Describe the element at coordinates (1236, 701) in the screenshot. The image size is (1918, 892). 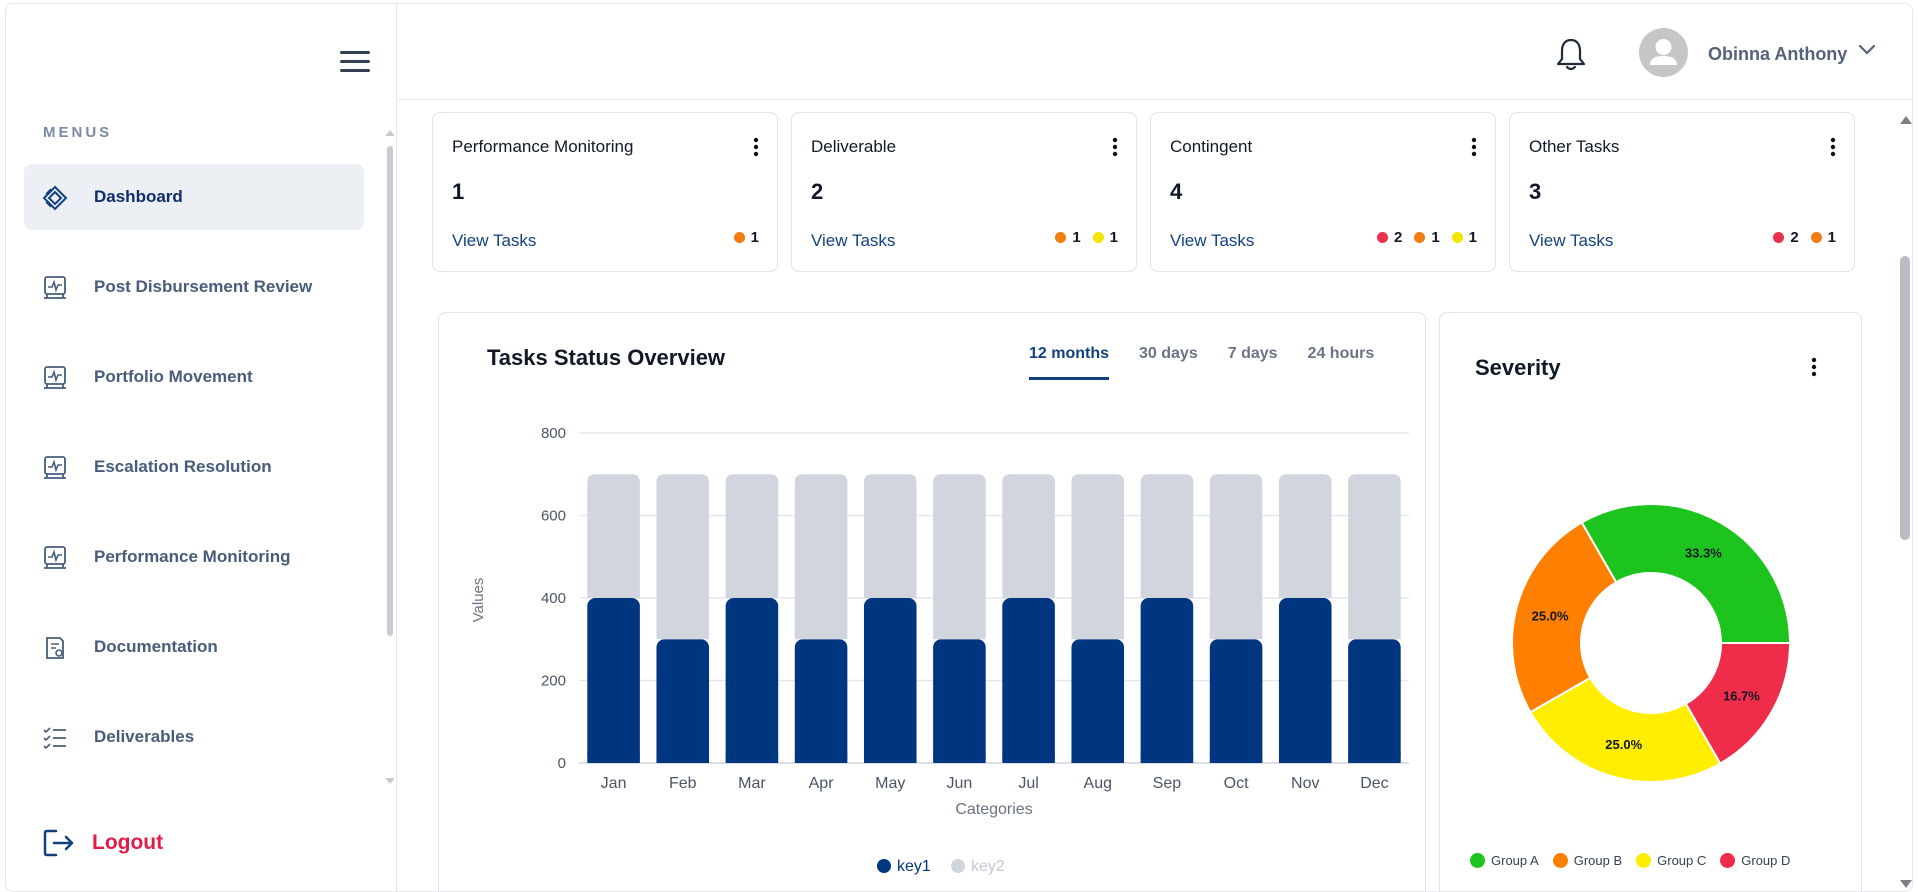
I see `bar-key1-Oct` at that location.